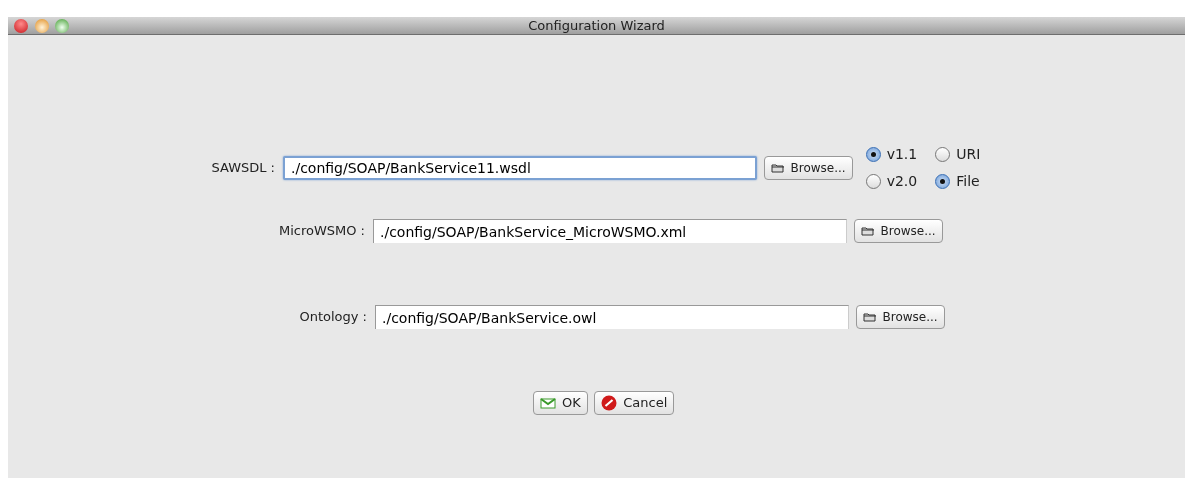 The image size is (1192, 483). I want to click on path-input-field: ./config/SOAP/BankService.owl, so click(612, 317).